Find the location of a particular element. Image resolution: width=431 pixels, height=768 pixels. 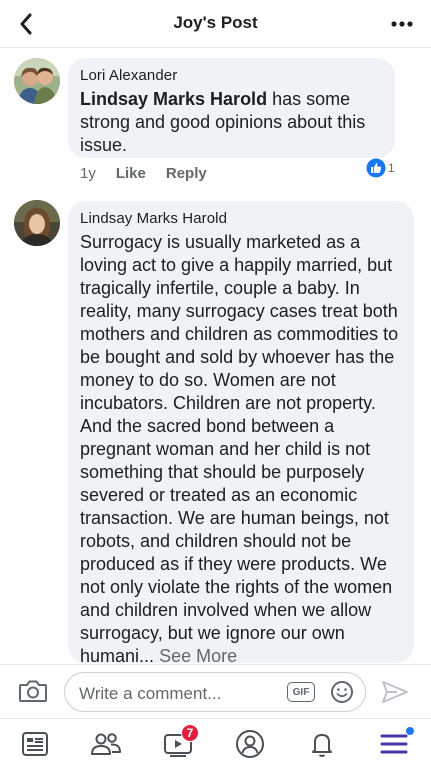

camera-button is located at coordinates (33, 693).